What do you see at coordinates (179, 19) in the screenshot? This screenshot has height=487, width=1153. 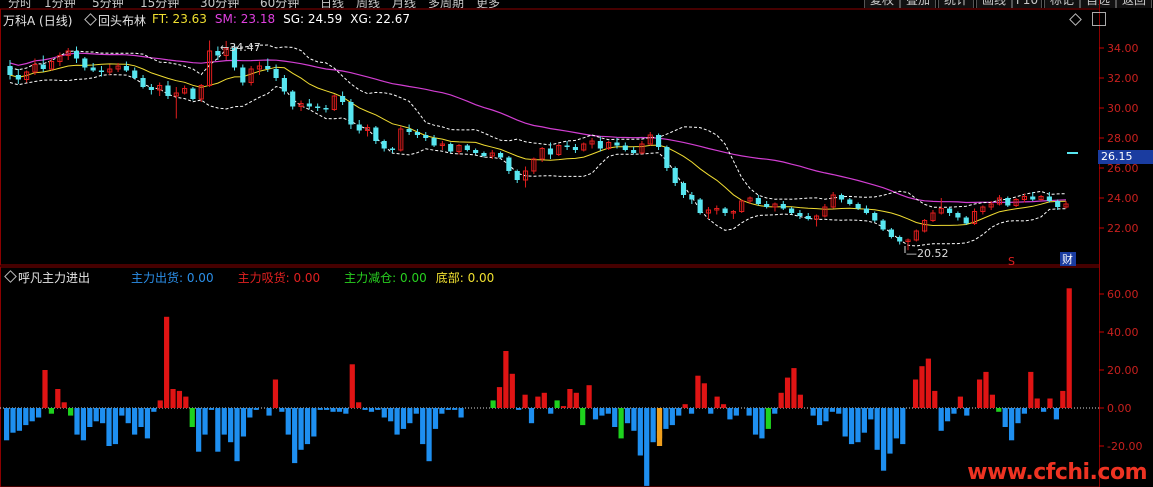 I see `main-indicator-0: FT: 23.63` at bounding box center [179, 19].